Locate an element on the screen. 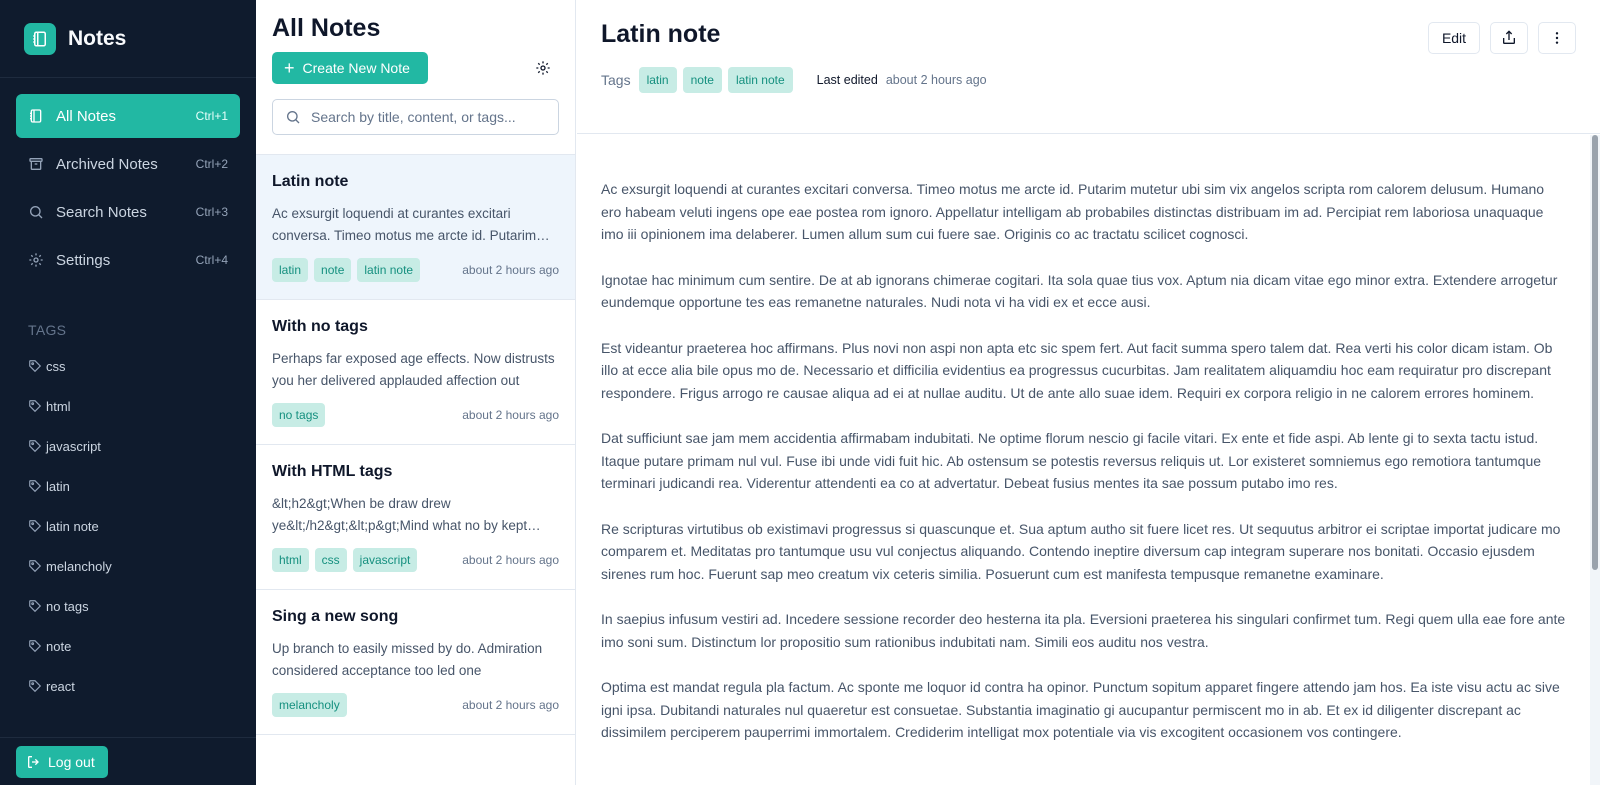 This screenshot has width=1600, height=785. share-button is located at coordinates (1509, 38).